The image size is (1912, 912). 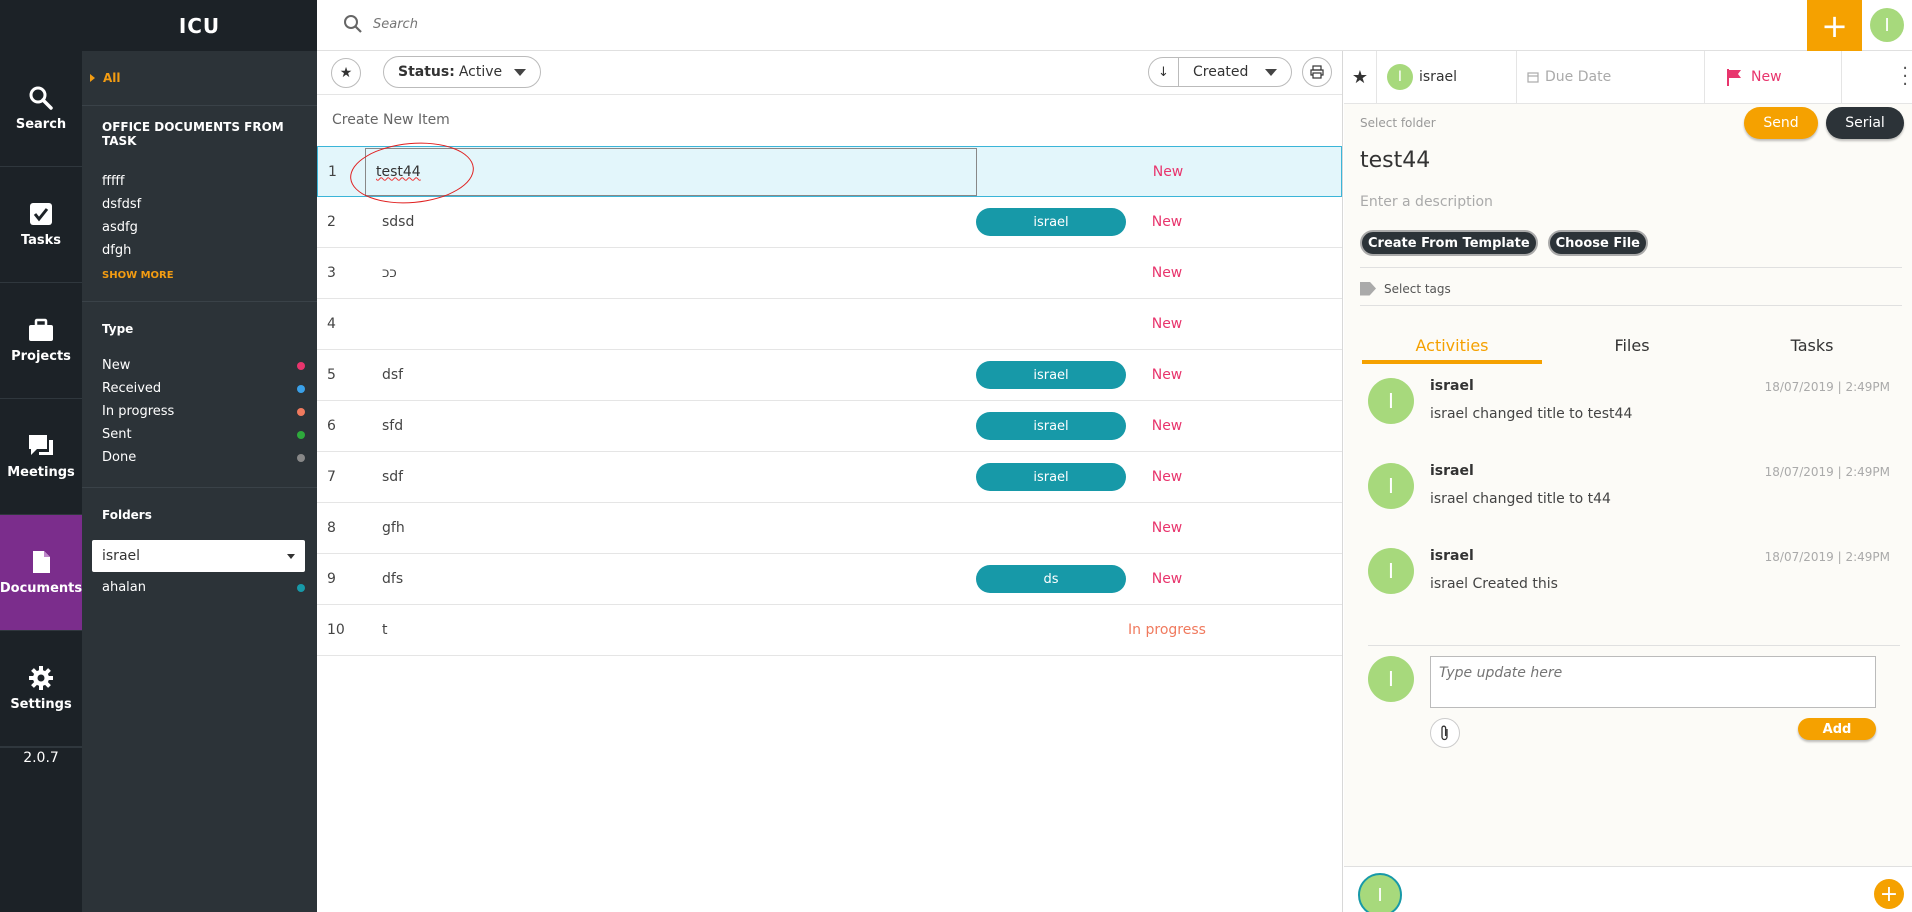 What do you see at coordinates (1632, 348) in the screenshot?
I see `tab-files: Files` at bounding box center [1632, 348].